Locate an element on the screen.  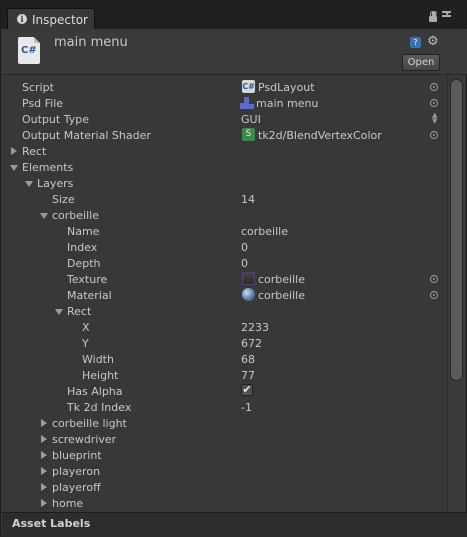
open-button: Open is located at coordinates (421, 62).